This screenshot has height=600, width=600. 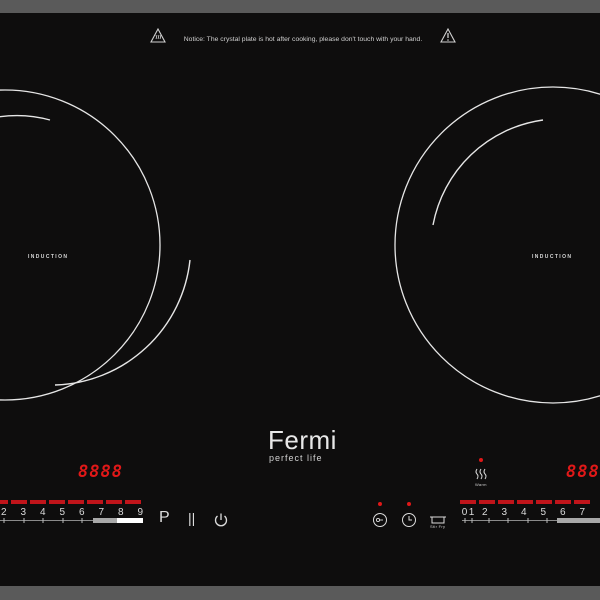 What do you see at coordinates (380, 504) in the screenshot?
I see `key-lock-indicator` at bounding box center [380, 504].